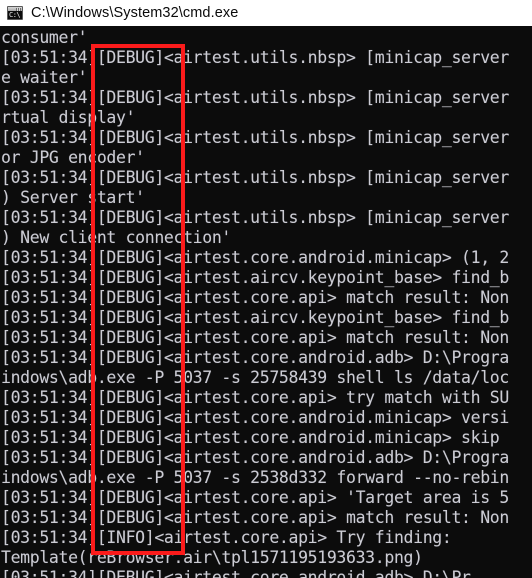 Image resolution: width=532 pixels, height=578 pixels. Describe the element at coordinates (73, 197) in the screenshot. I see `console-line: ) Server start'` at that location.